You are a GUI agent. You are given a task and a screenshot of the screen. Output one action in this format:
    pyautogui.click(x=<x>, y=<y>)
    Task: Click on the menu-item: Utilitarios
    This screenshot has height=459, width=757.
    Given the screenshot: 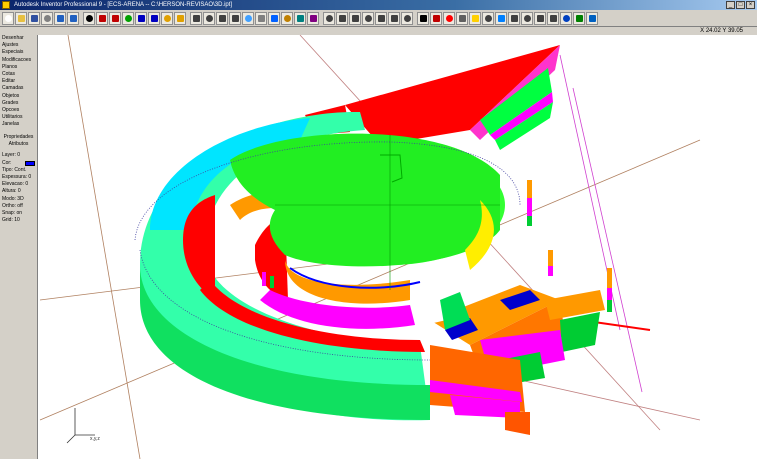 What is the action you would take?
    pyautogui.click(x=18, y=117)
    